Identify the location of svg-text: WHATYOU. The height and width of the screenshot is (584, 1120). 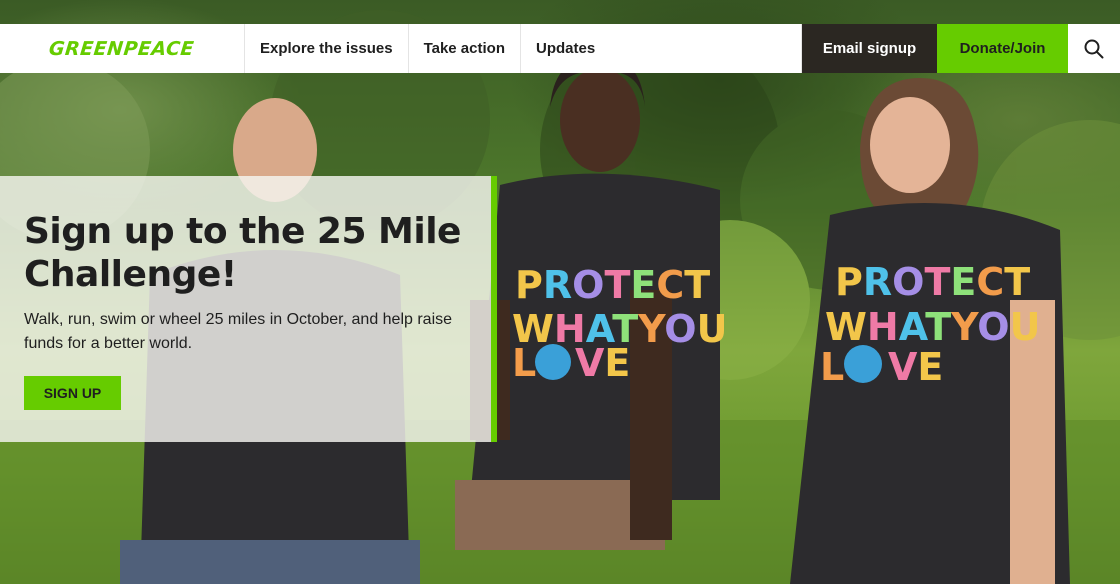
(932, 327).